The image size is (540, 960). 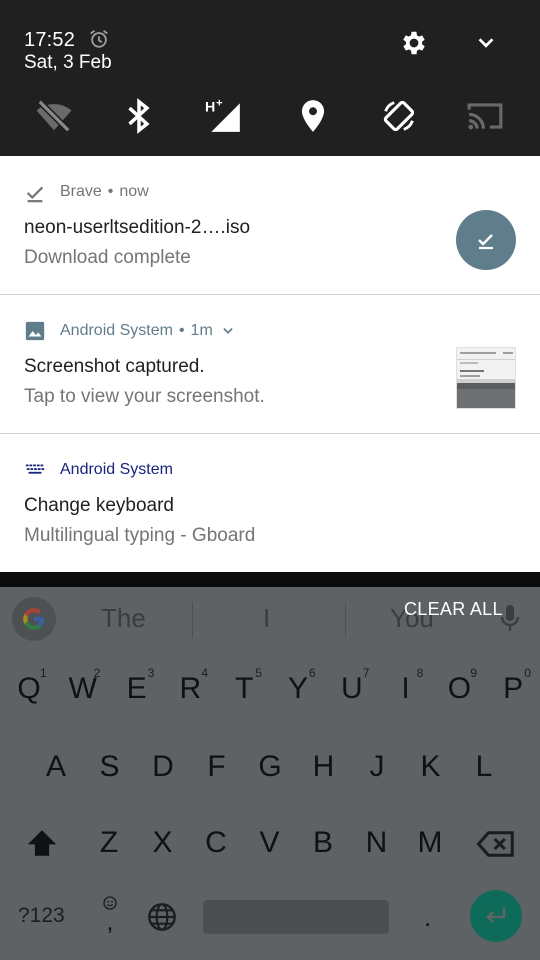 I want to click on image-icon, so click(x=35, y=331).